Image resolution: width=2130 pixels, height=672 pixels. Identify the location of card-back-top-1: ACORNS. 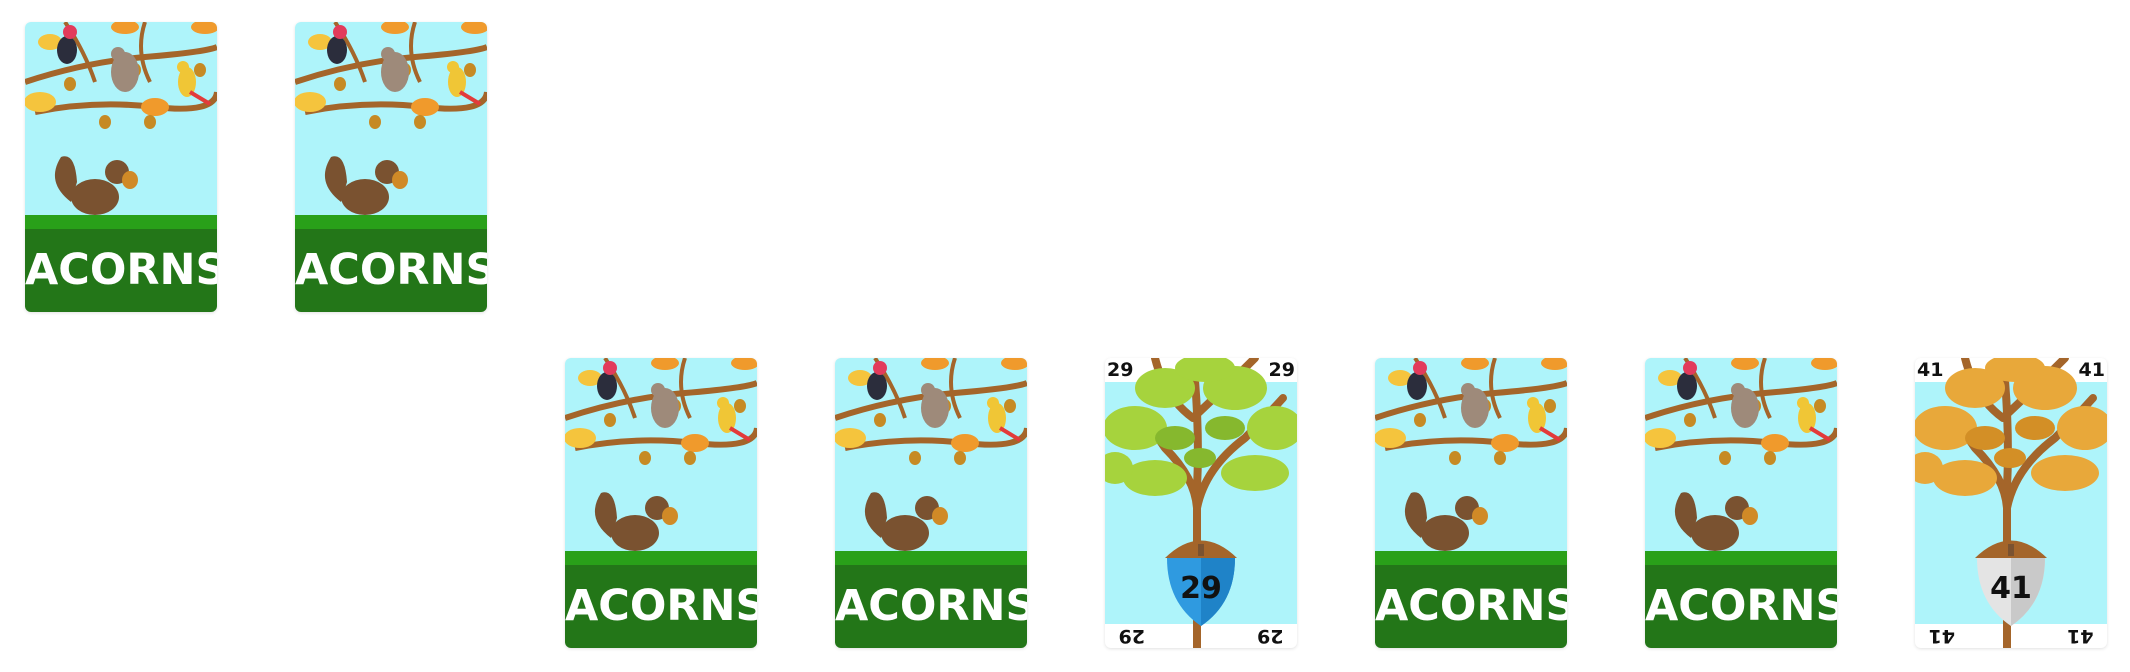
(121, 167).